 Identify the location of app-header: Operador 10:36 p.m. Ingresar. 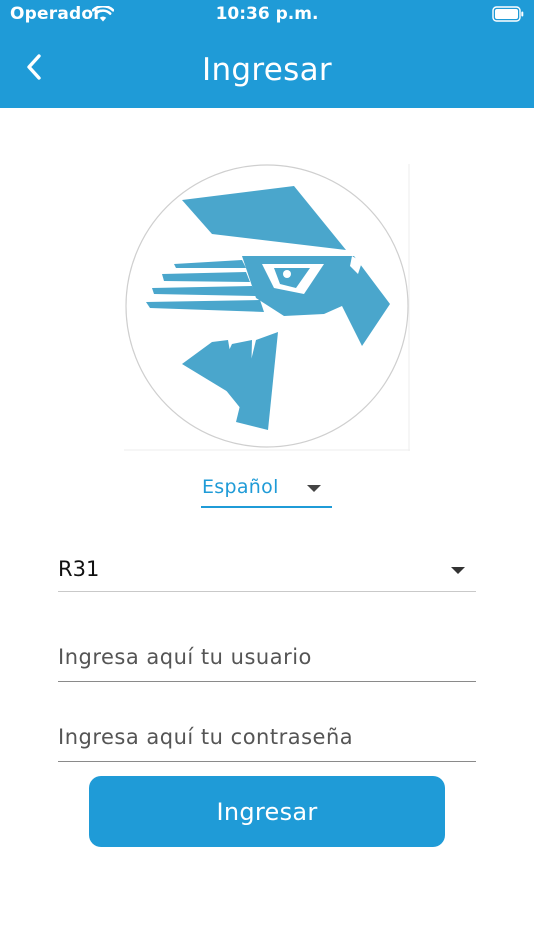
(267, 54).